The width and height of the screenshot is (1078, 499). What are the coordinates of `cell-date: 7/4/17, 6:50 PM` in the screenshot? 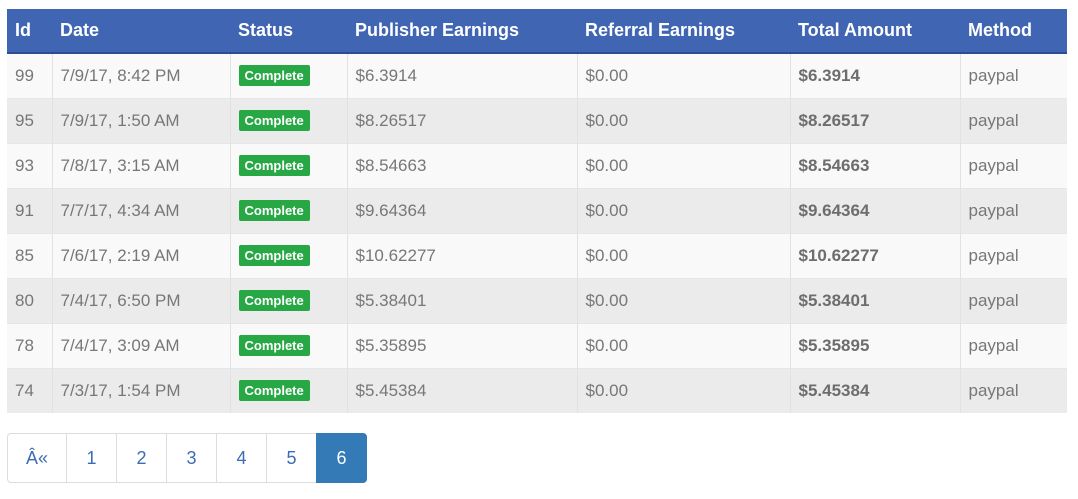 It's located at (140, 300).